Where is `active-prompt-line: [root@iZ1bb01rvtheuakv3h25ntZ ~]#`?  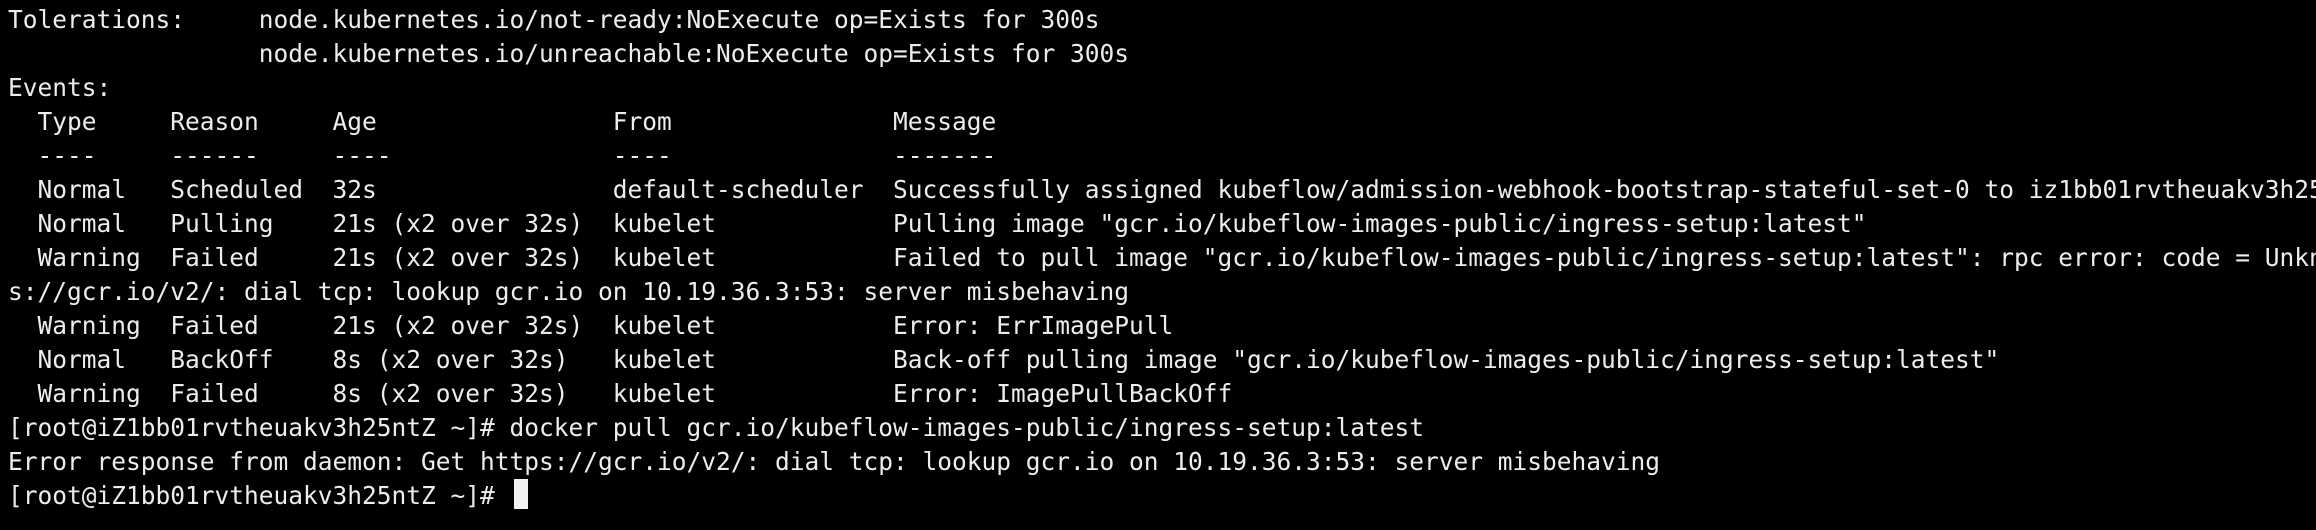 active-prompt-line: [root@iZ1bb01rvtheuakv3h25ntZ ~]# is located at coordinates (1162, 496).